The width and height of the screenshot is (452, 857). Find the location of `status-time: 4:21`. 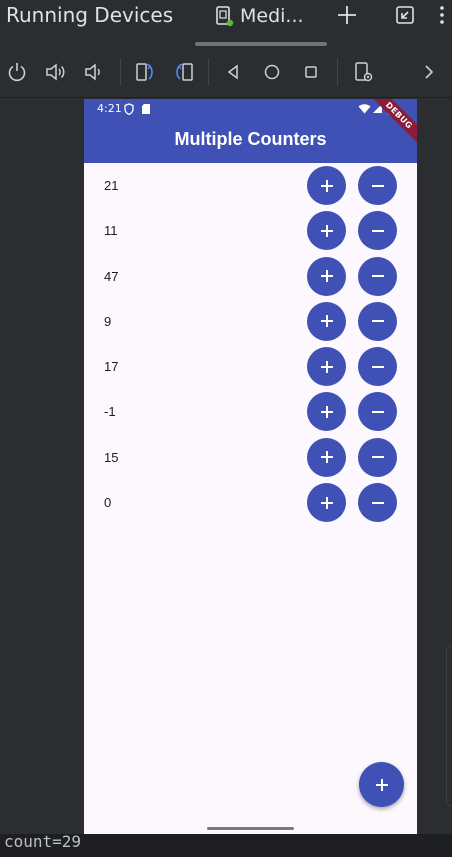

status-time: 4:21 is located at coordinates (109, 108).